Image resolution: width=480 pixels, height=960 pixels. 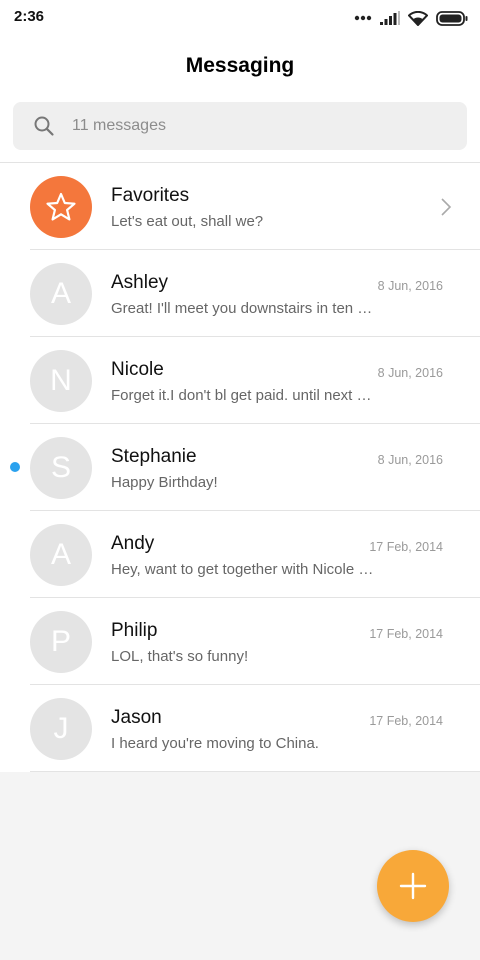 What do you see at coordinates (164, 482) in the screenshot?
I see `conversation-preview: Happy Birthday!` at bounding box center [164, 482].